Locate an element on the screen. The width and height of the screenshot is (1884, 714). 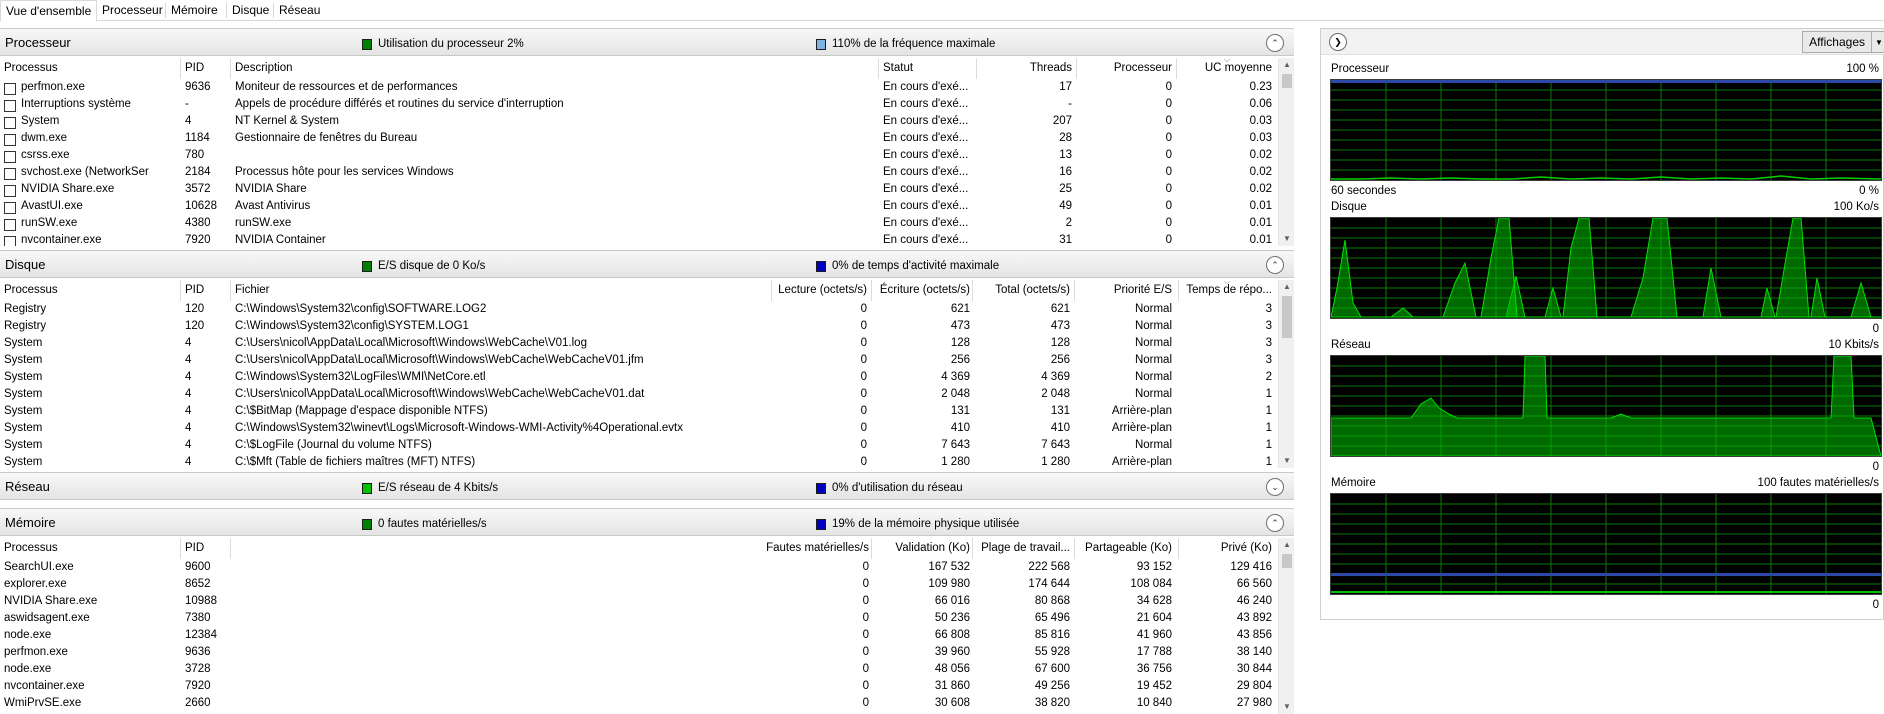
chevron-down-icon: ⌄ is located at coordinates (1275, 487).